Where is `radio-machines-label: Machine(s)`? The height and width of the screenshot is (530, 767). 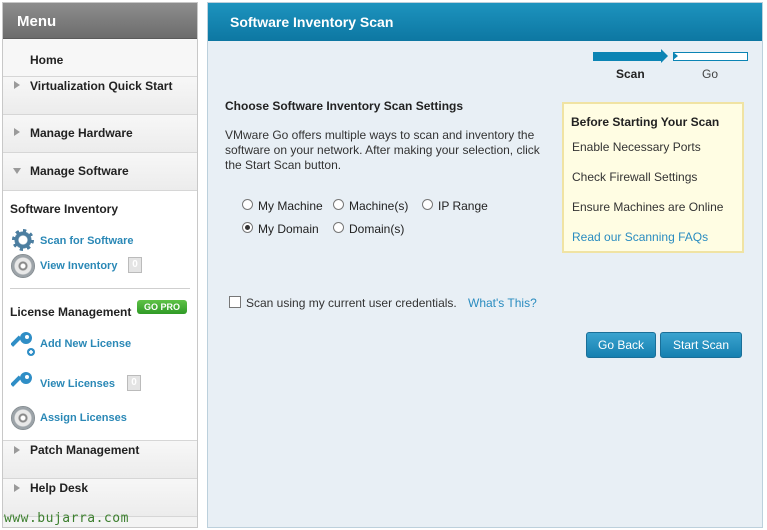
radio-machines-label: Machine(s) is located at coordinates (378, 206).